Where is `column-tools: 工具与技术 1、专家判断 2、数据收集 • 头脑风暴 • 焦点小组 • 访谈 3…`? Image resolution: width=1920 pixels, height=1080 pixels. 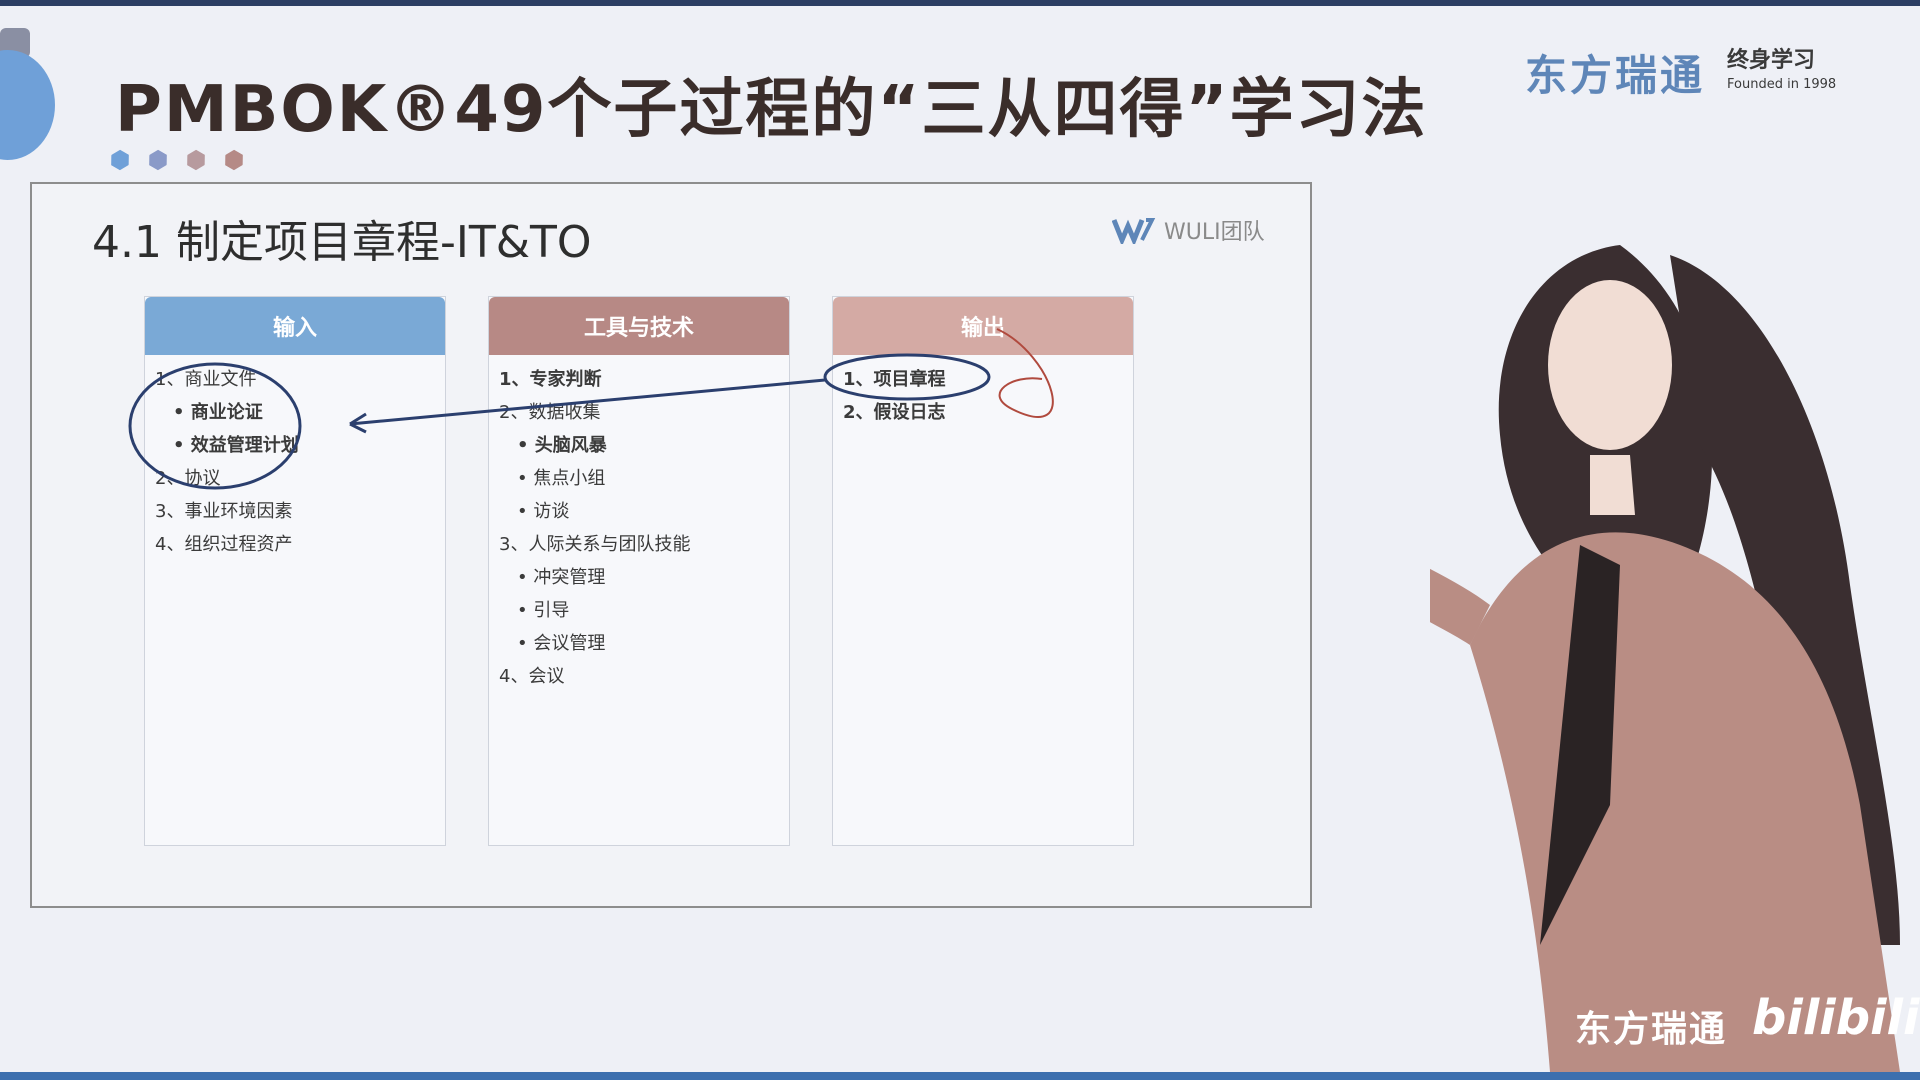
column-tools: 工具与技术 1、专家判断 2、数据收集 • 头脑风暴 • 焦点小组 • 访谈 3… is located at coordinates (639, 571).